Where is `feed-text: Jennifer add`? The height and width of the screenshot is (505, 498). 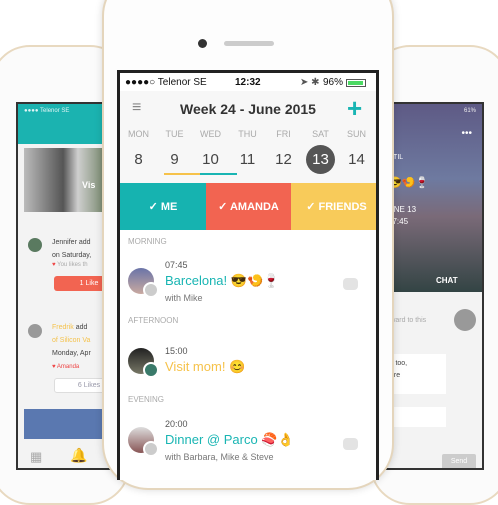 feed-text: Jennifer add is located at coordinates (71, 242).